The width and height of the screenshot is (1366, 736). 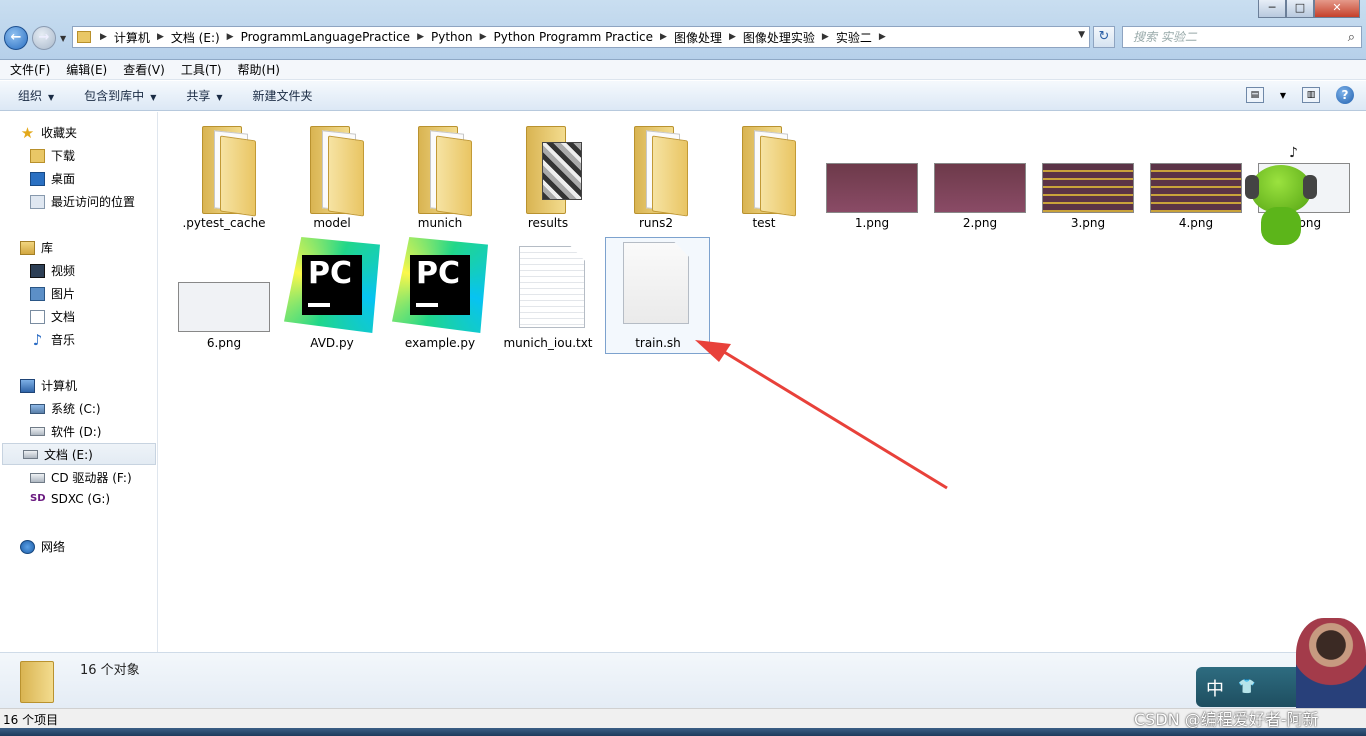 I want to click on menu-help: 帮助(H), so click(x=259, y=69).